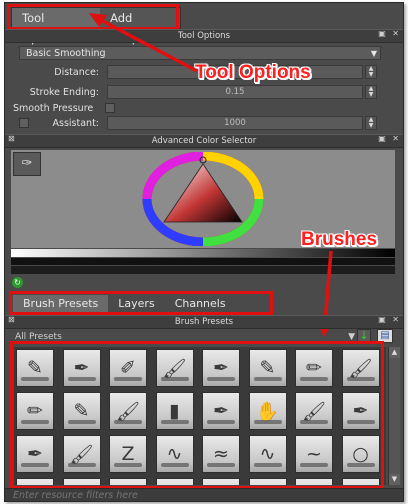 The image size is (408, 504). I want to click on dock-title: Advanced Color Selector, so click(204, 141).